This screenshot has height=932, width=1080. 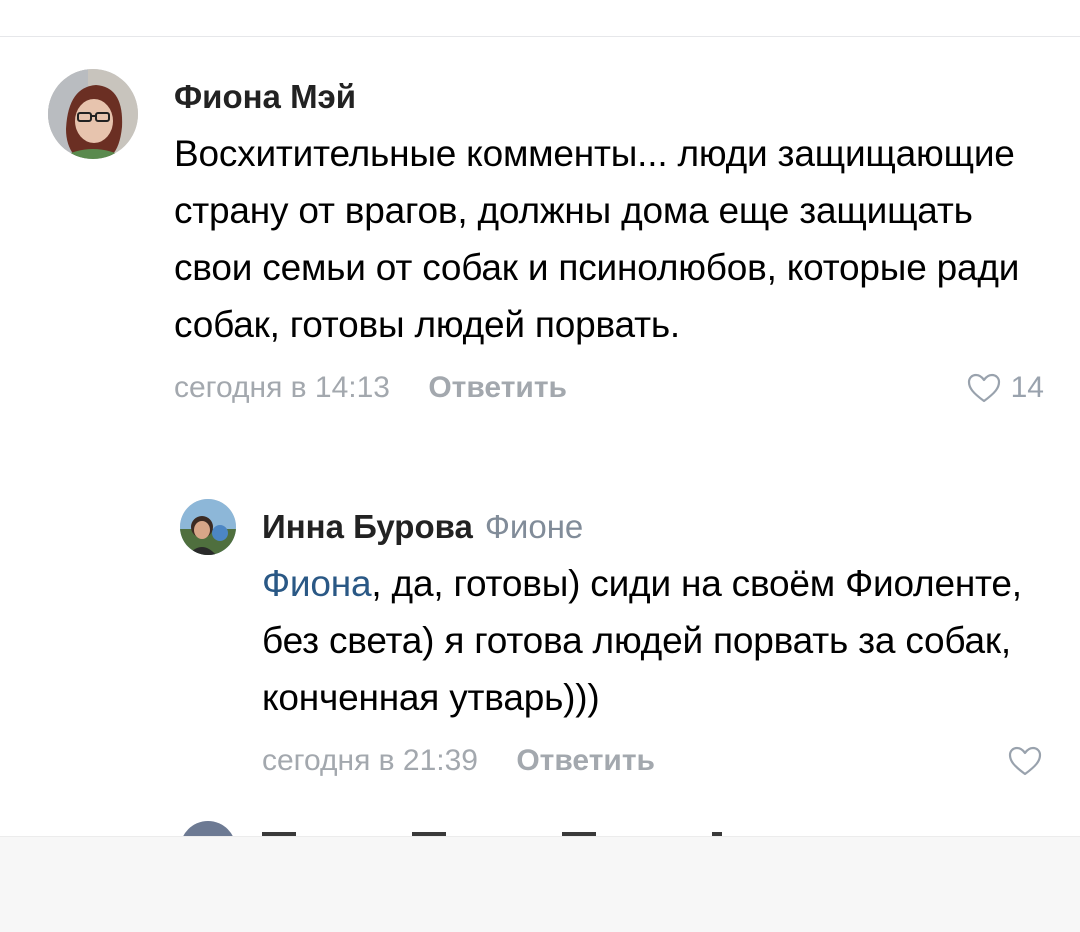 I want to click on comment-meta: сегодня в 21:39 Ответить, so click(x=652, y=761).